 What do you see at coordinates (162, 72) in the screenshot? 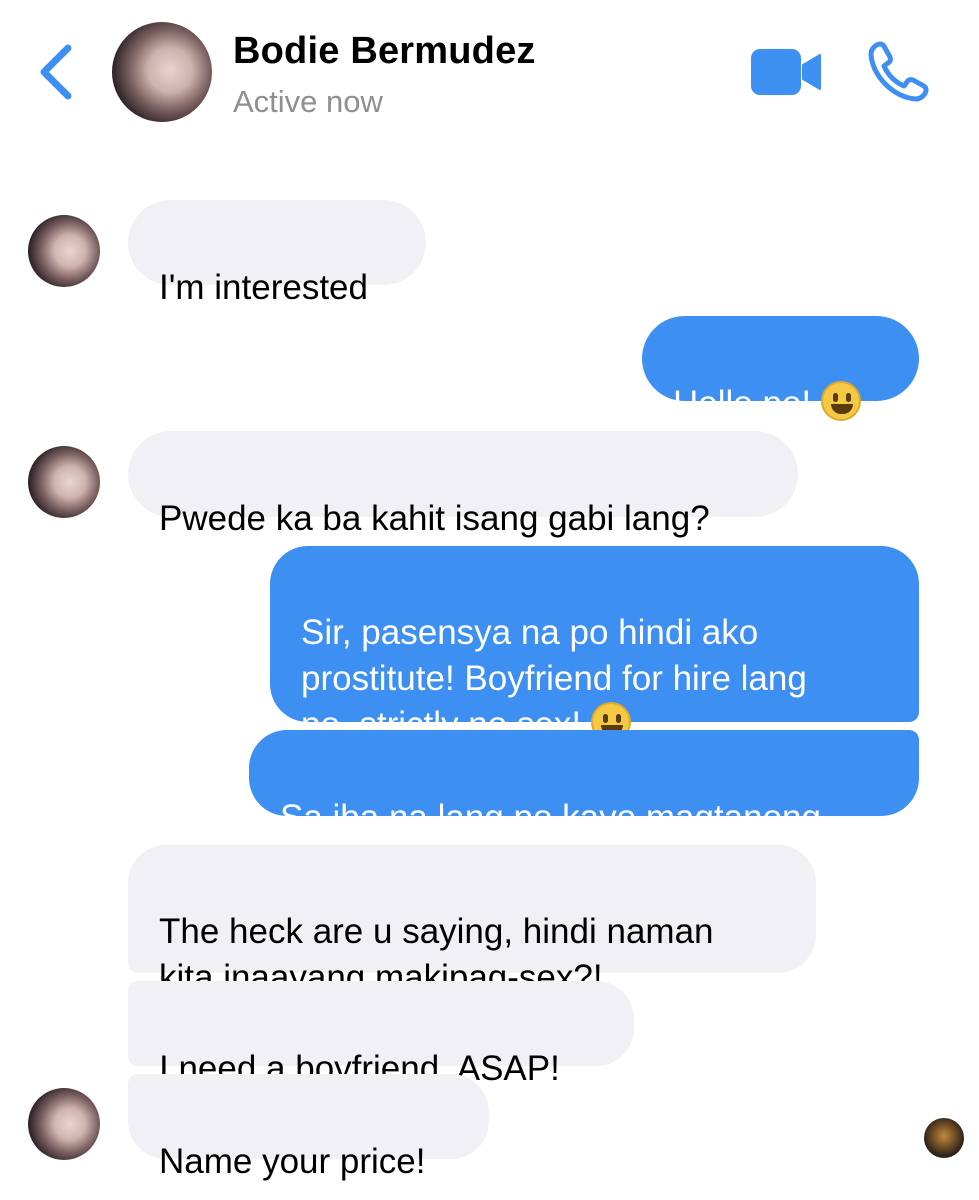
I see `contact-avatar` at bounding box center [162, 72].